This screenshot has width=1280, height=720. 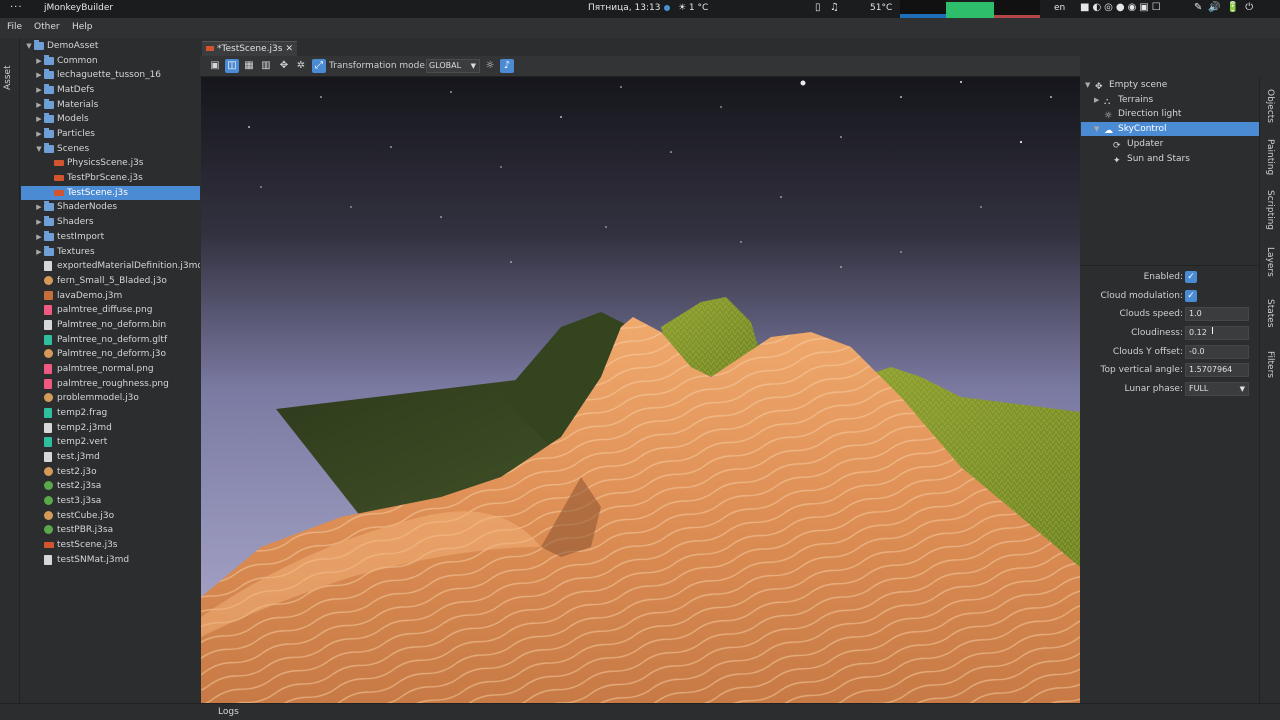 What do you see at coordinates (110, 398) in the screenshot?
I see `tree-item: problemmodel.j3o` at bounding box center [110, 398].